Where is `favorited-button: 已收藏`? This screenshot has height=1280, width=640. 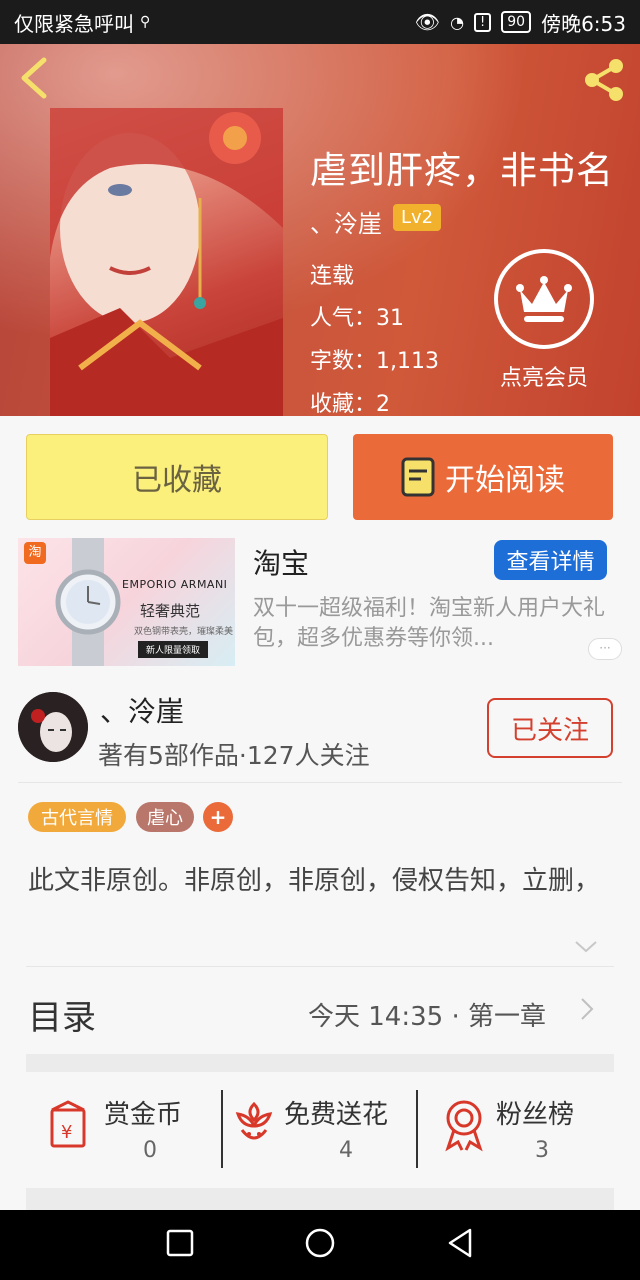
favorited-button: 已收藏 is located at coordinates (177, 477).